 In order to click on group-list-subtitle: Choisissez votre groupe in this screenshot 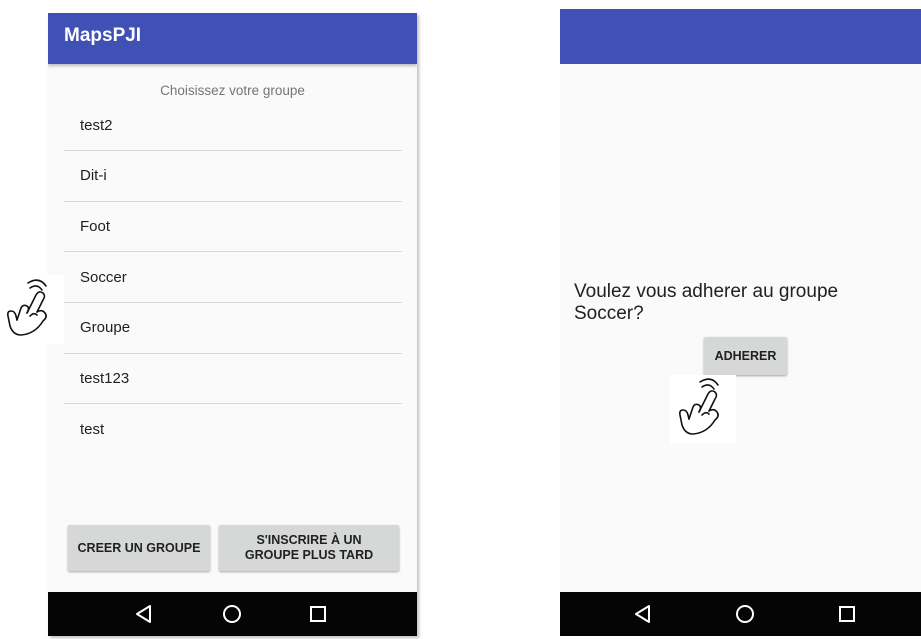, I will do `click(232, 90)`.